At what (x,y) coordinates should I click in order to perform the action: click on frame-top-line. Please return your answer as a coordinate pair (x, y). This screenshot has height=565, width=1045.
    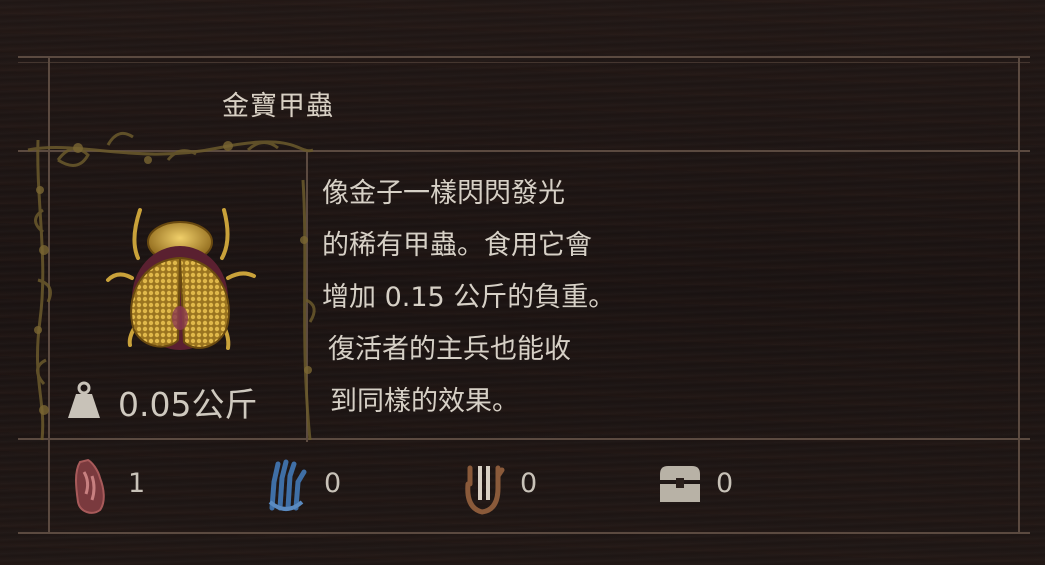
    Looking at the image, I should click on (524, 57).